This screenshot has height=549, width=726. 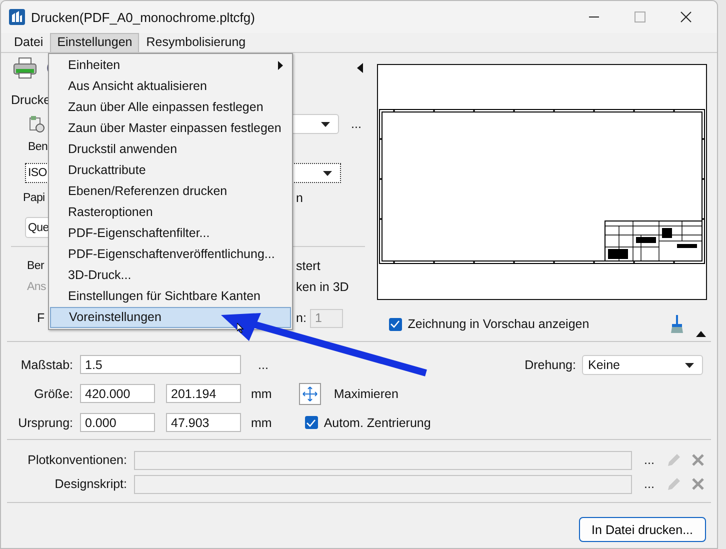 What do you see at coordinates (95, 42) in the screenshot?
I see `menu-bar-item: Einstellungen` at bounding box center [95, 42].